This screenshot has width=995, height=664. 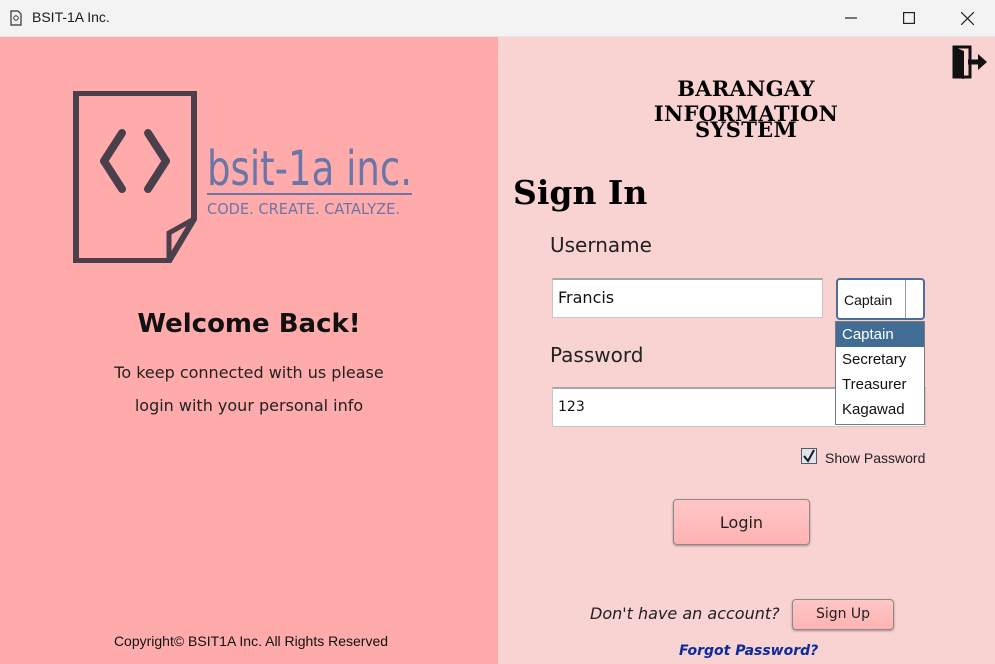 I want to click on sign-up-button-label: Sign Up, so click(x=843, y=614).